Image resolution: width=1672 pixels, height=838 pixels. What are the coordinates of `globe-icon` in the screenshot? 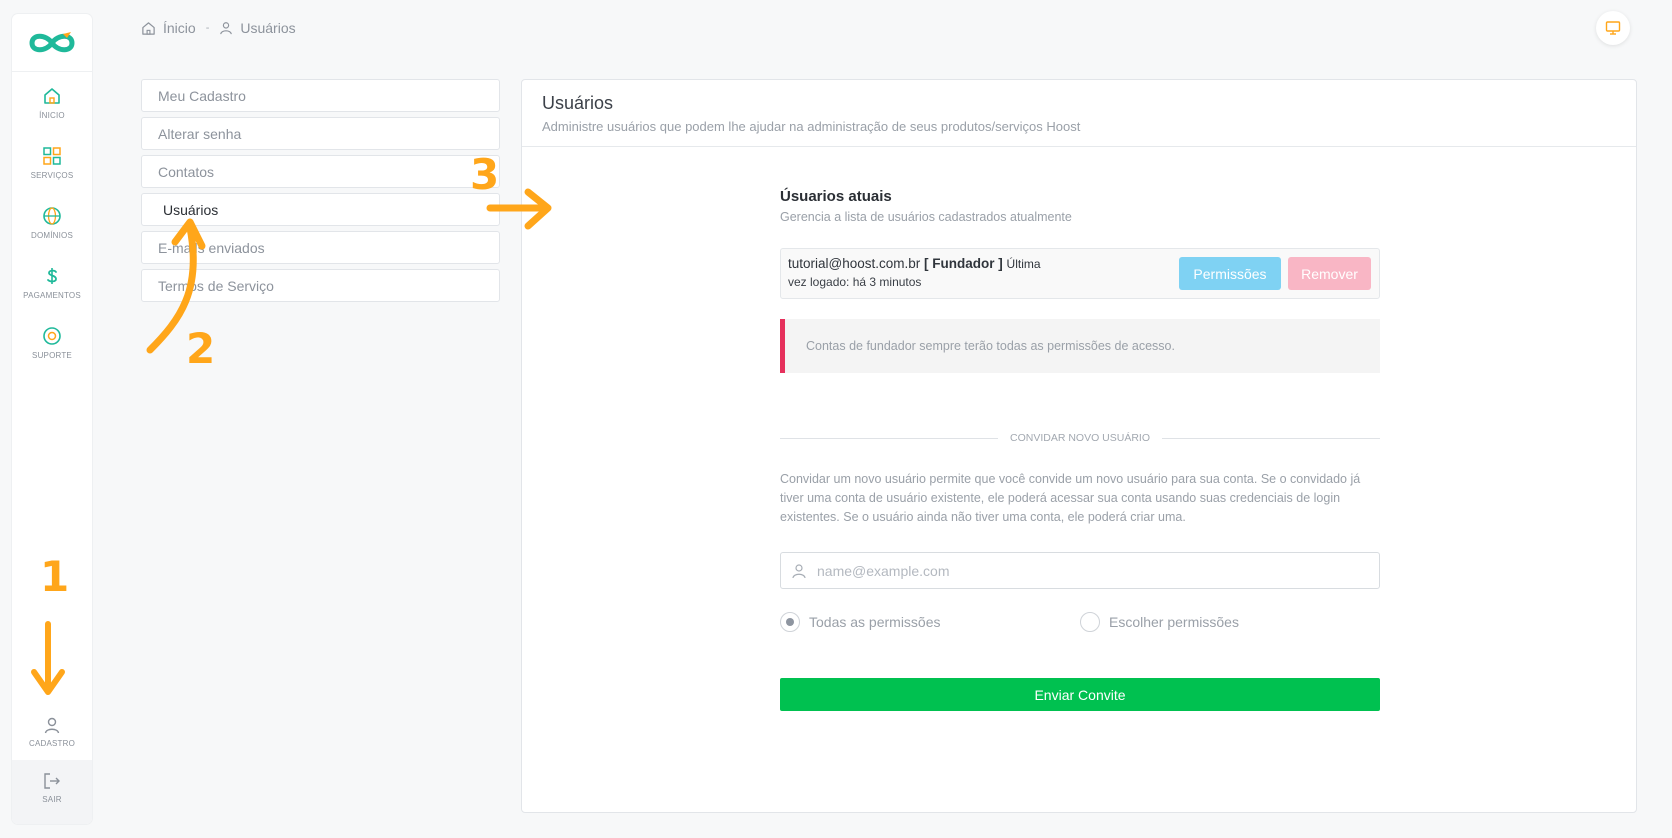 It's located at (52, 216).